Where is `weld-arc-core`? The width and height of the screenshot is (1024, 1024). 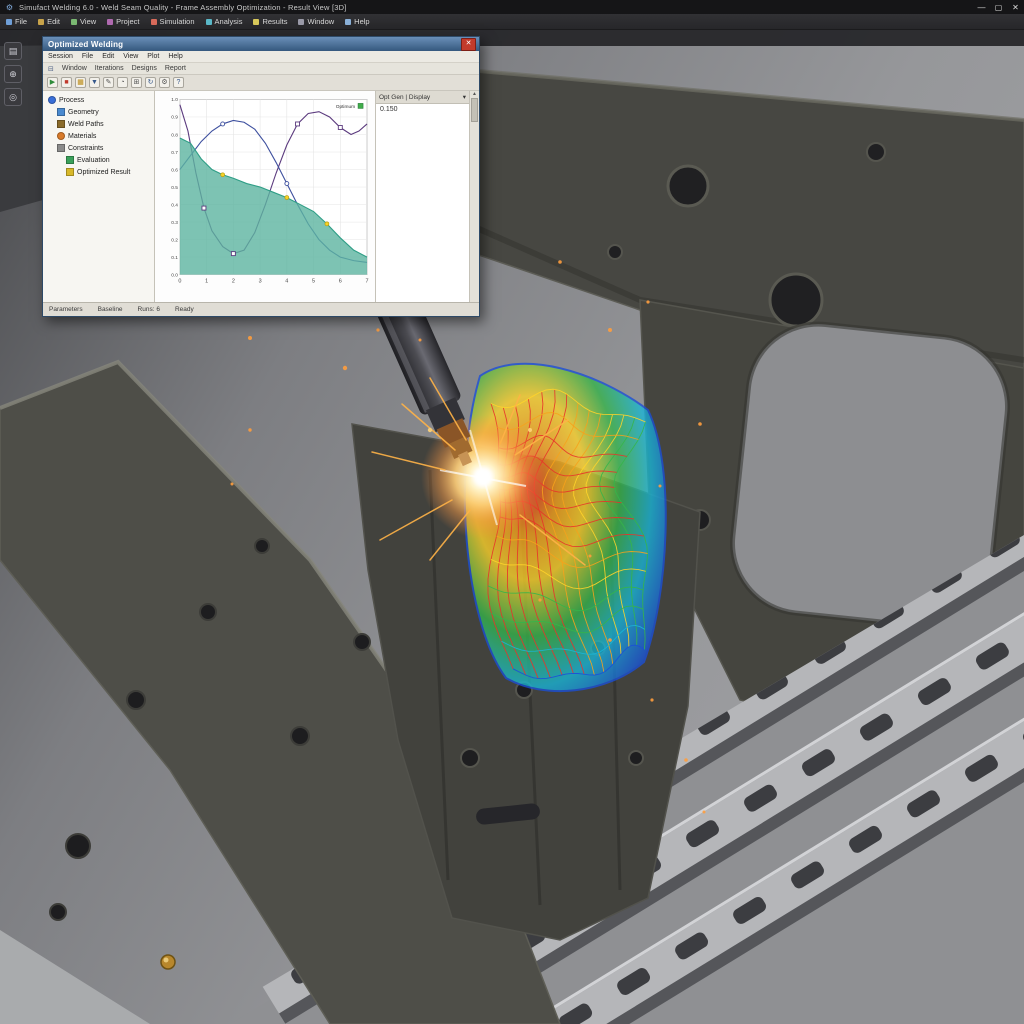 weld-arc-core is located at coordinates (483, 477).